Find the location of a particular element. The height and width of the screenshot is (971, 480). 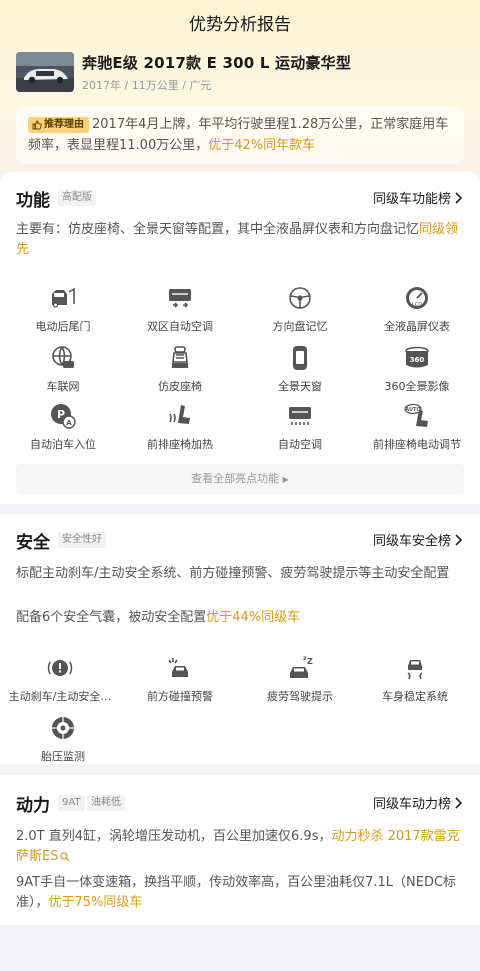

safety-title: 安全 is located at coordinates (33, 543).